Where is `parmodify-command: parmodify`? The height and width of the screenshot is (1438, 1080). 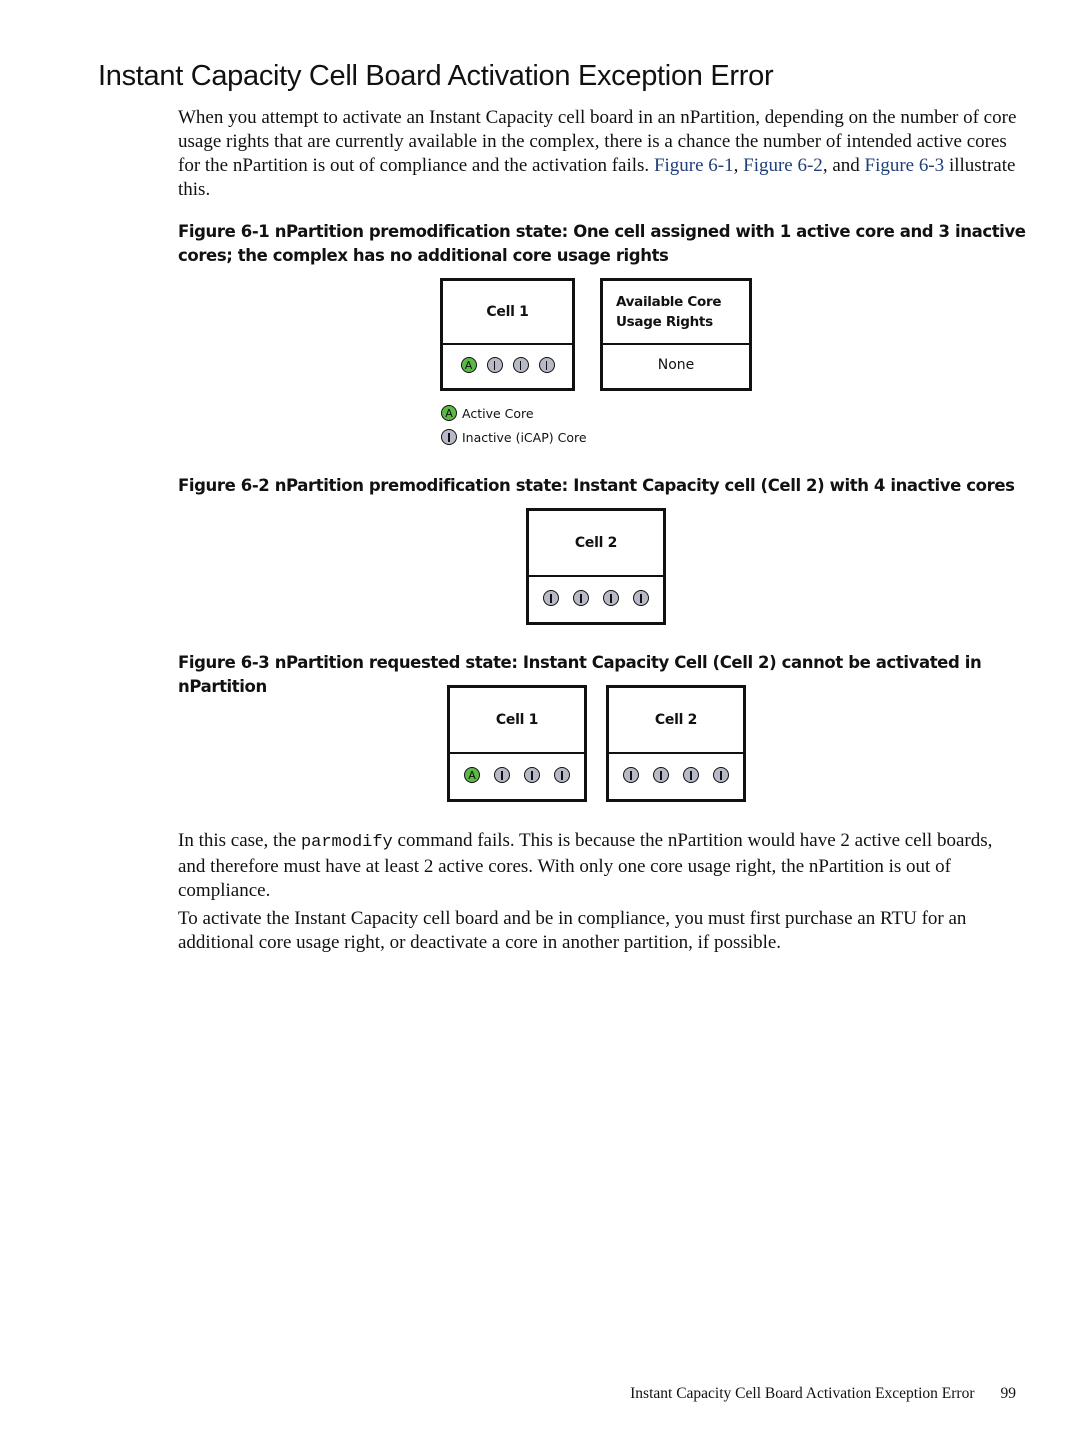 parmodify-command: parmodify is located at coordinates (346, 842).